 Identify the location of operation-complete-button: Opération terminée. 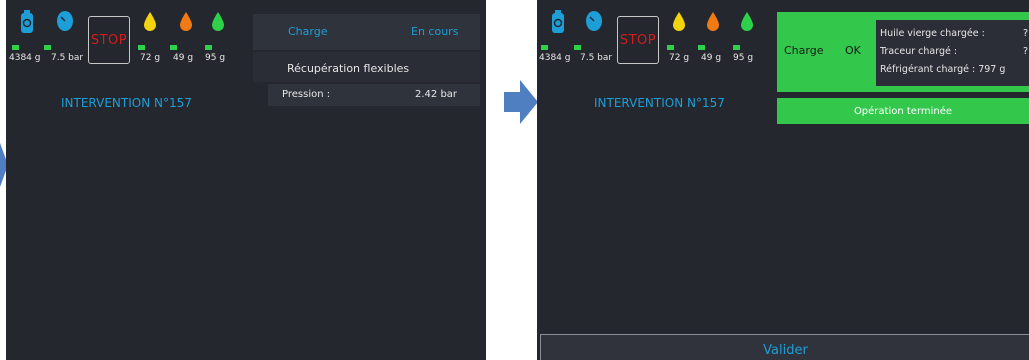
(903, 111).